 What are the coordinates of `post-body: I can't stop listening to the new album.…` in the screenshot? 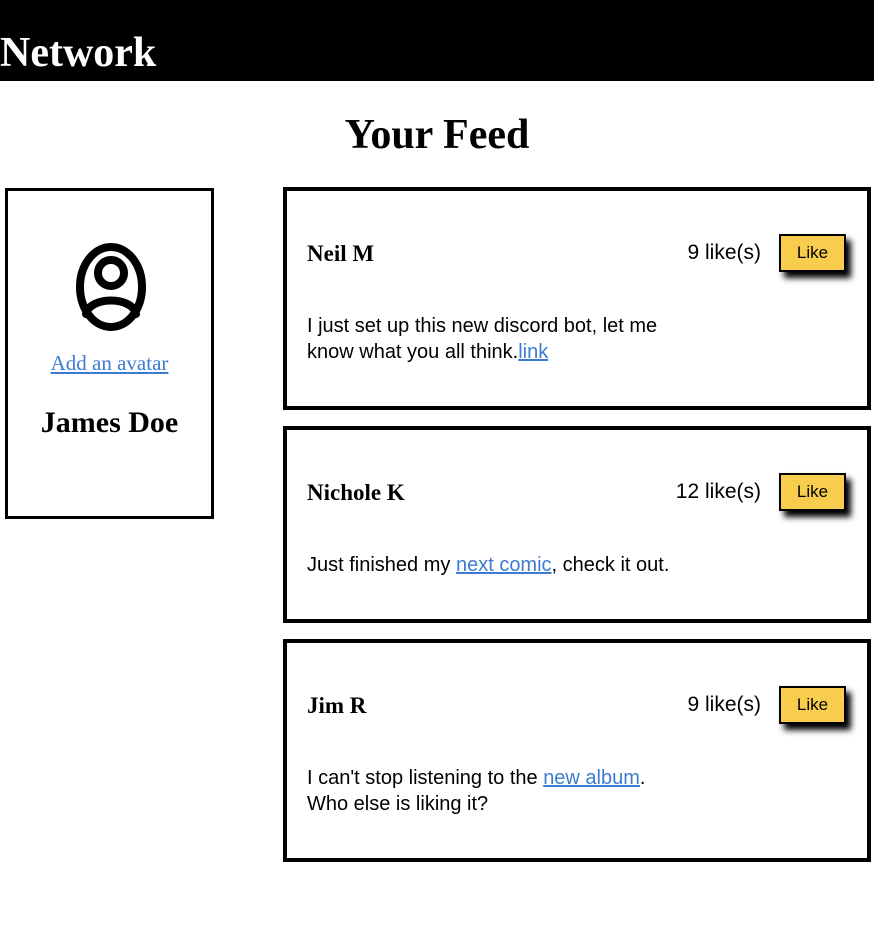 It's located at (476, 791).